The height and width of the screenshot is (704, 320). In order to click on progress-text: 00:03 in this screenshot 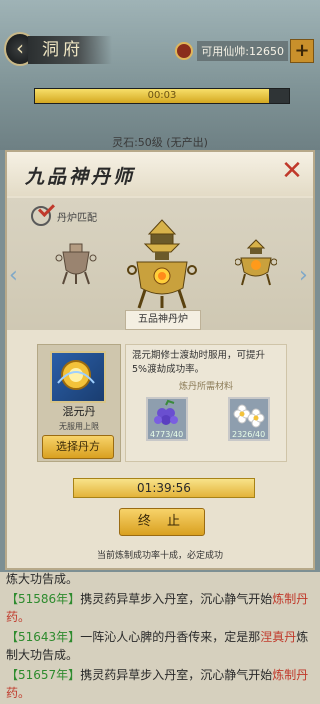, I will do `click(162, 95)`.